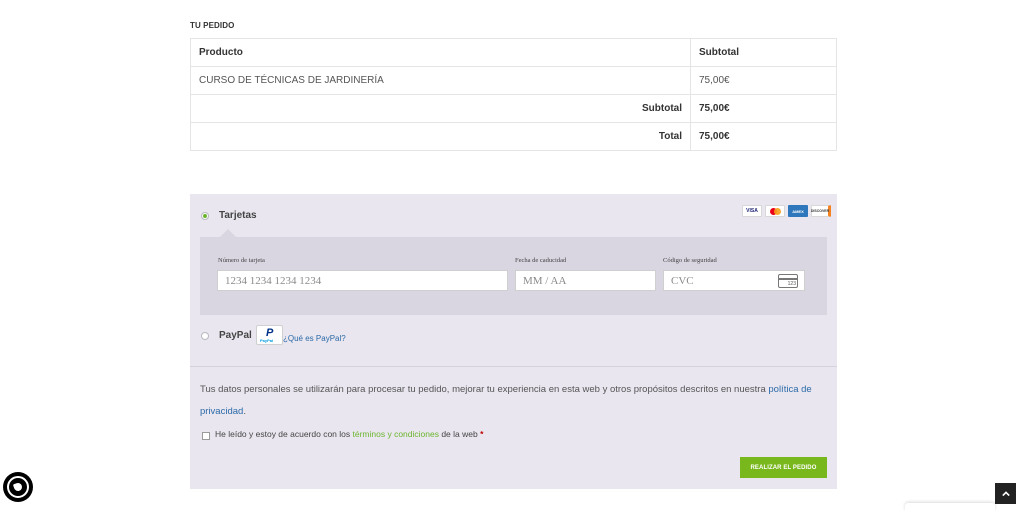 Image resolution: width=1024 pixels, height=511 pixels. Describe the element at coordinates (690, 260) in the screenshot. I see `cvc-label: Código de seguridad` at that location.